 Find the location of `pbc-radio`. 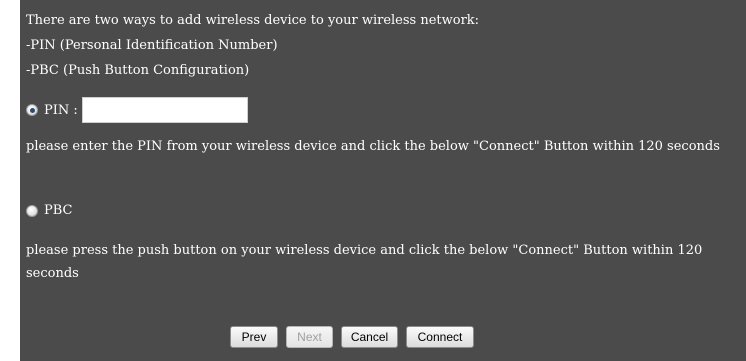

pbc-radio is located at coordinates (32, 210).